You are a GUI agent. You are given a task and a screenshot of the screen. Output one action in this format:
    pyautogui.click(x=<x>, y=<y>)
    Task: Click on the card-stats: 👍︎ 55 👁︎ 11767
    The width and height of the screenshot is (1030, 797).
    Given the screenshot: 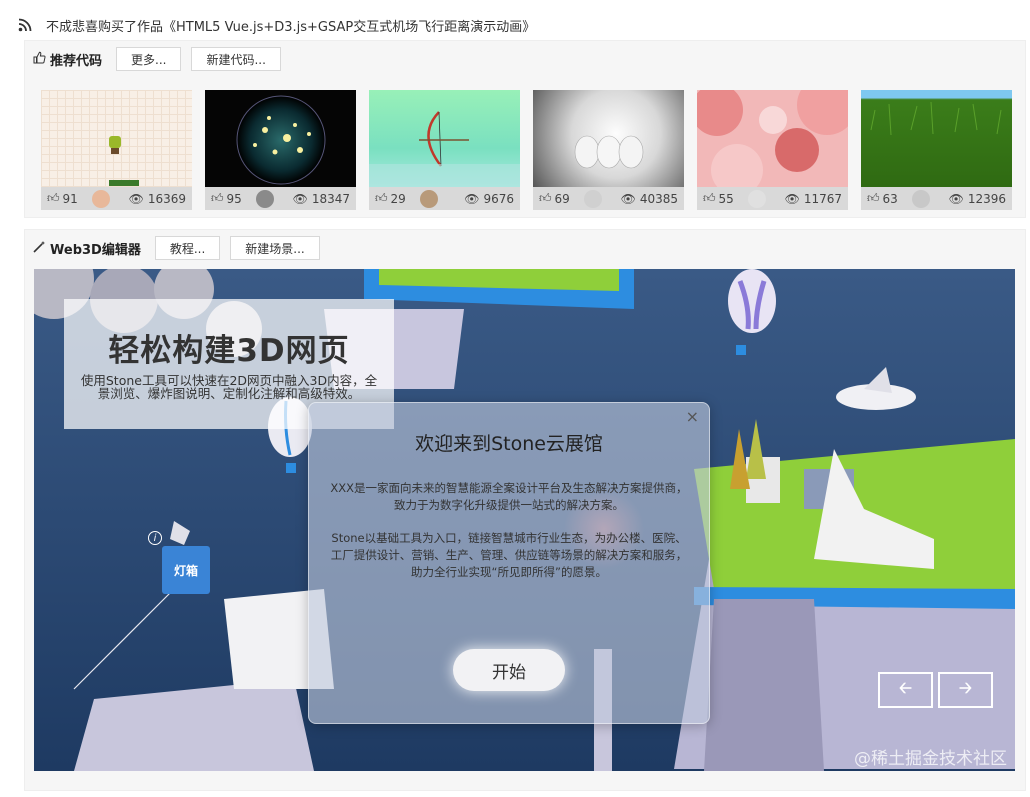 What is the action you would take?
    pyautogui.click(x=772, y=198)
    